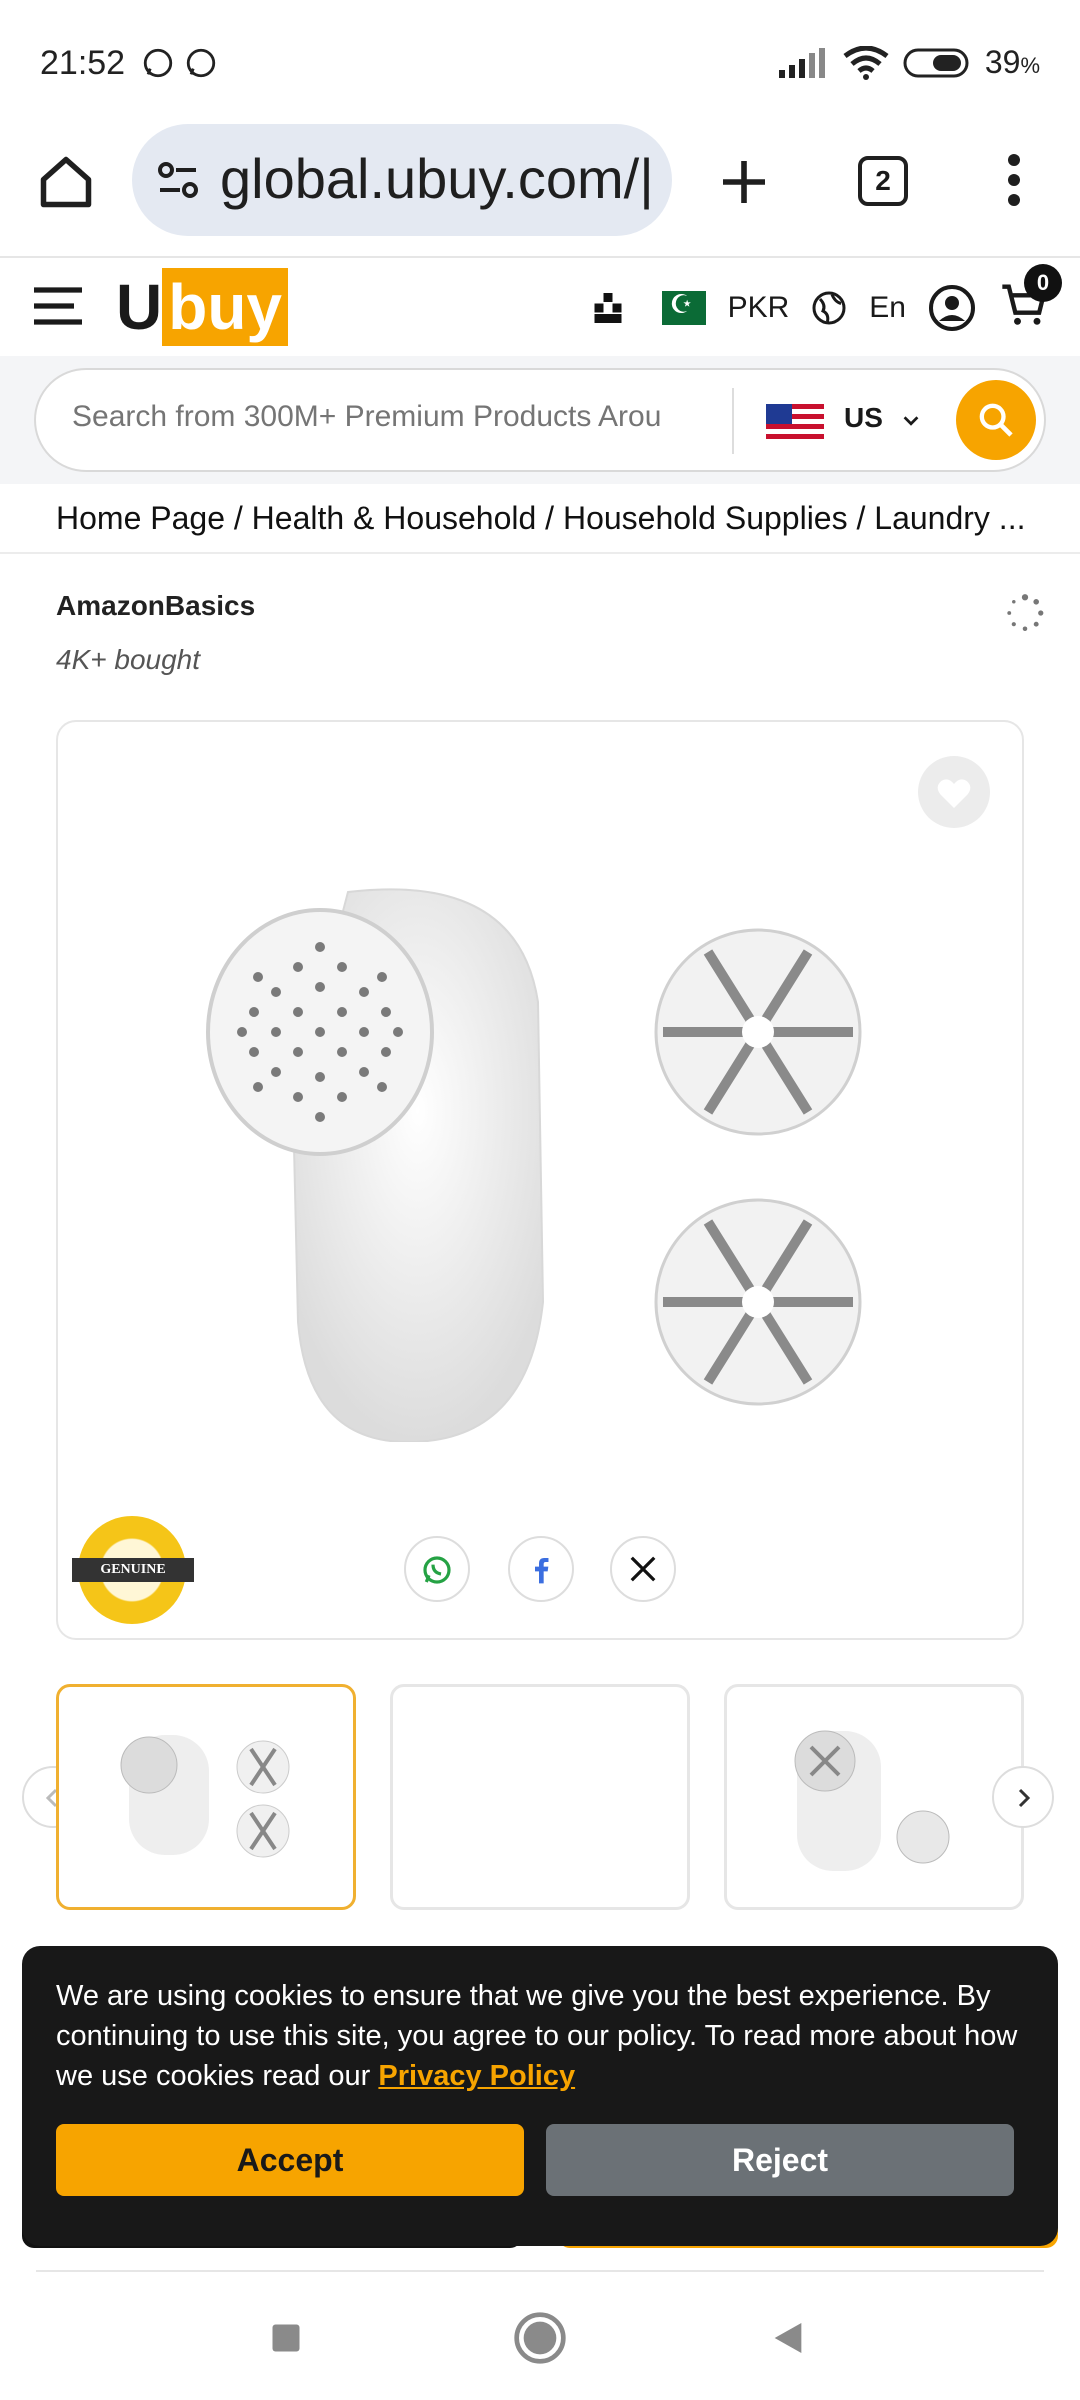  I want to click on reject-cookies-button: Reject, so click(780, 2160).